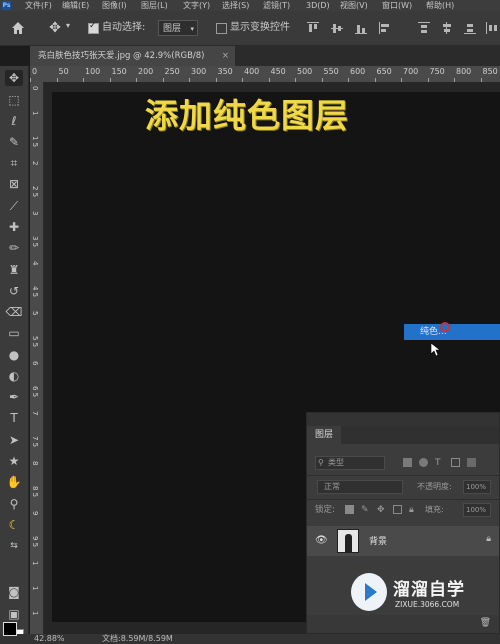  Describe the element at coordinates (14, 312) in the screenshot. I see `eraser-tool-icon: ⌫` at that location.